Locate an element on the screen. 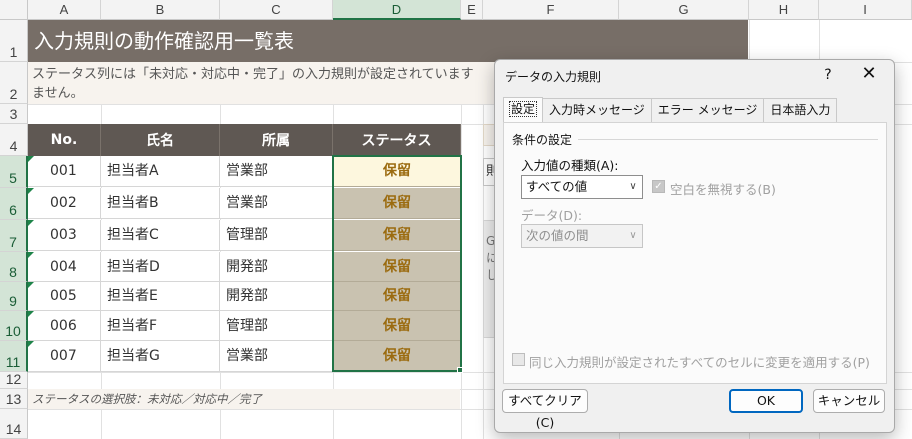  cell-text: 007 is located at coordinates (63, 356).